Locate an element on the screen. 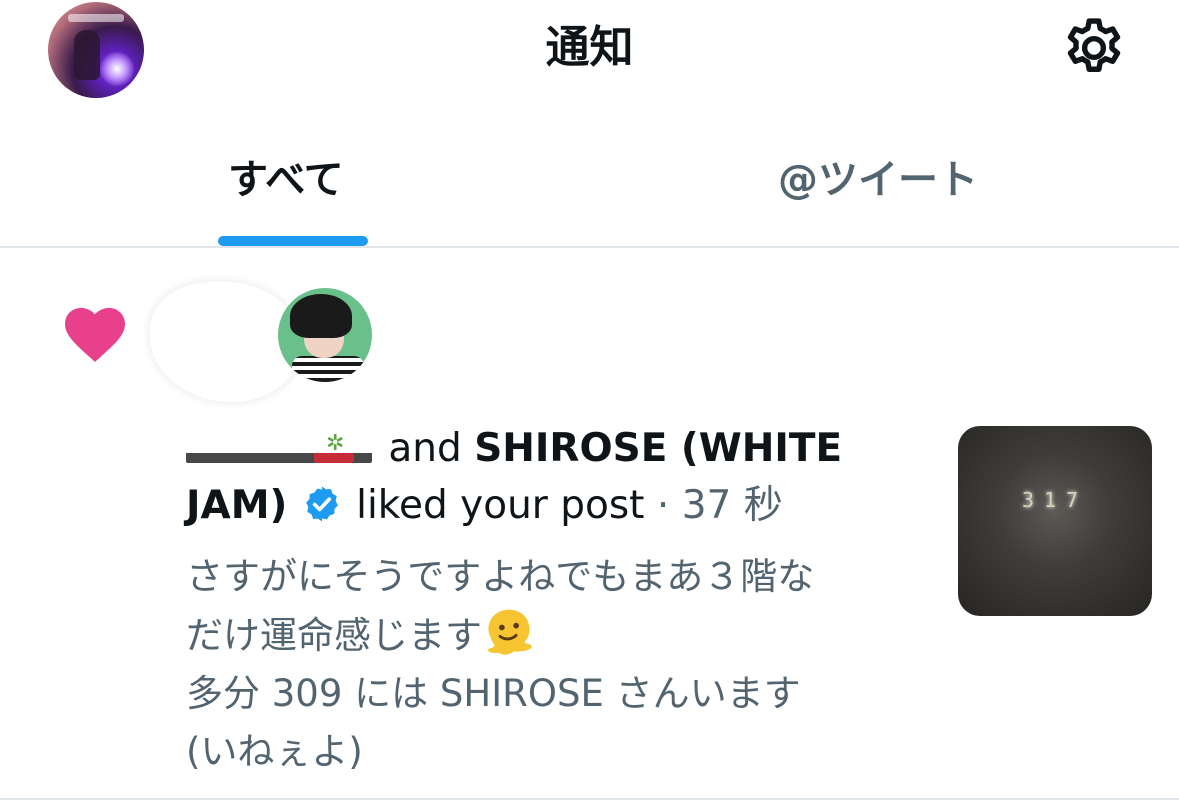 This screenshot has height=806, width=1179. heart-icon is located at coordinates (95, 334).